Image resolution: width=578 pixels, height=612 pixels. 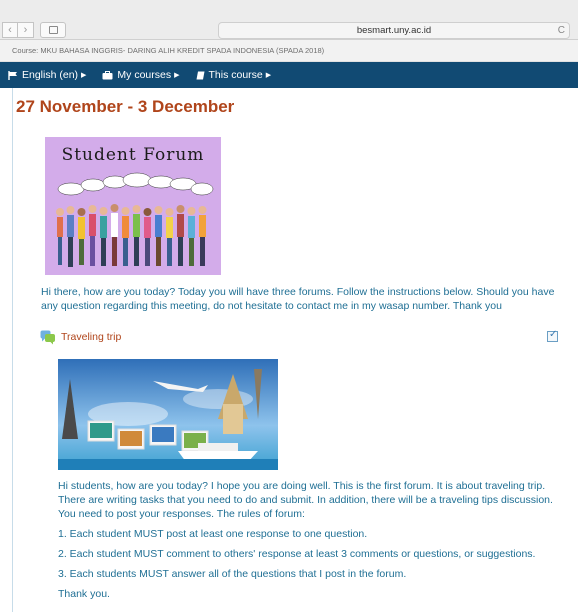 I want to click on closing-text: Thank you., so click(x=84, y=594).